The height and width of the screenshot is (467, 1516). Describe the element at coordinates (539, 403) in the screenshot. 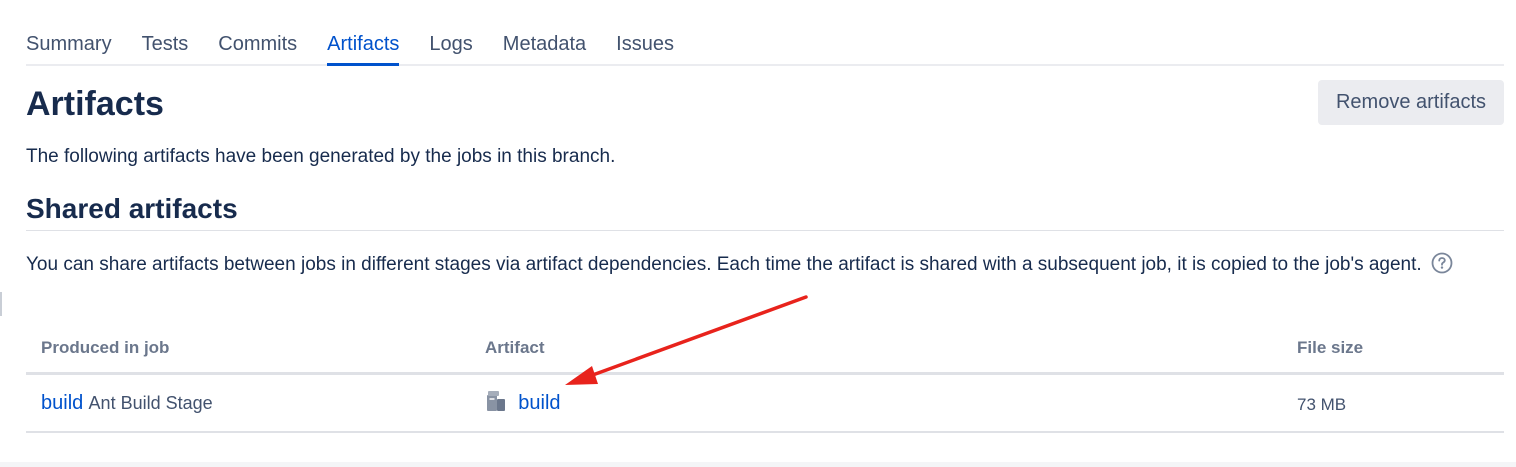

I see `artifact-link: build` at that location.